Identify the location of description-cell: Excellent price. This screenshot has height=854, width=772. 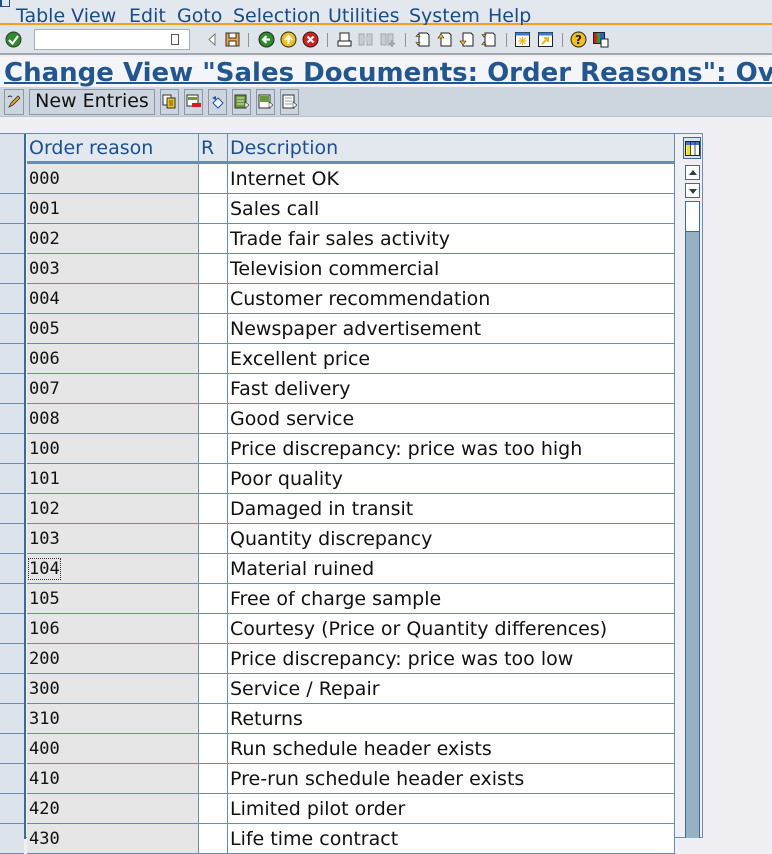
(451, 358).